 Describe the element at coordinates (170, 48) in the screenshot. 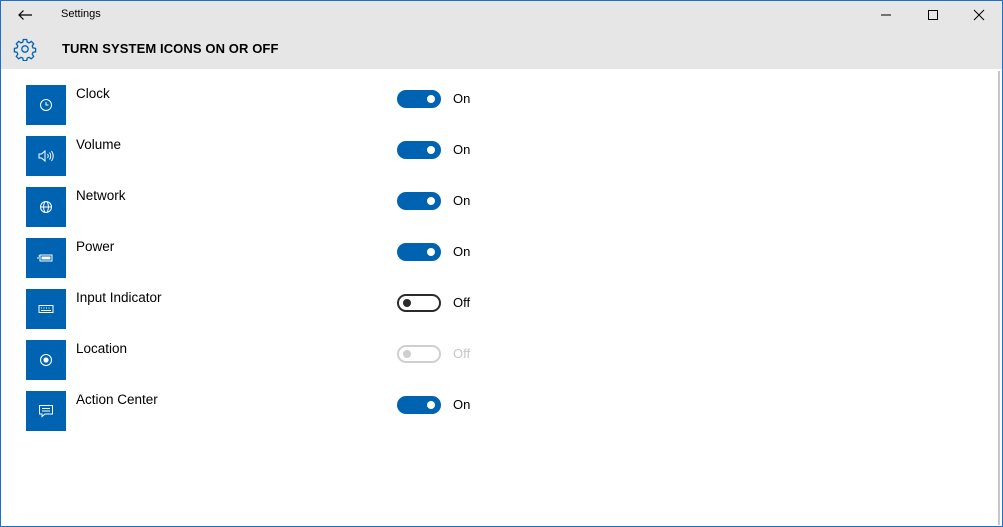

I see `page-title: TURN SYSTEM ICONS ON OR OFF` at that location.